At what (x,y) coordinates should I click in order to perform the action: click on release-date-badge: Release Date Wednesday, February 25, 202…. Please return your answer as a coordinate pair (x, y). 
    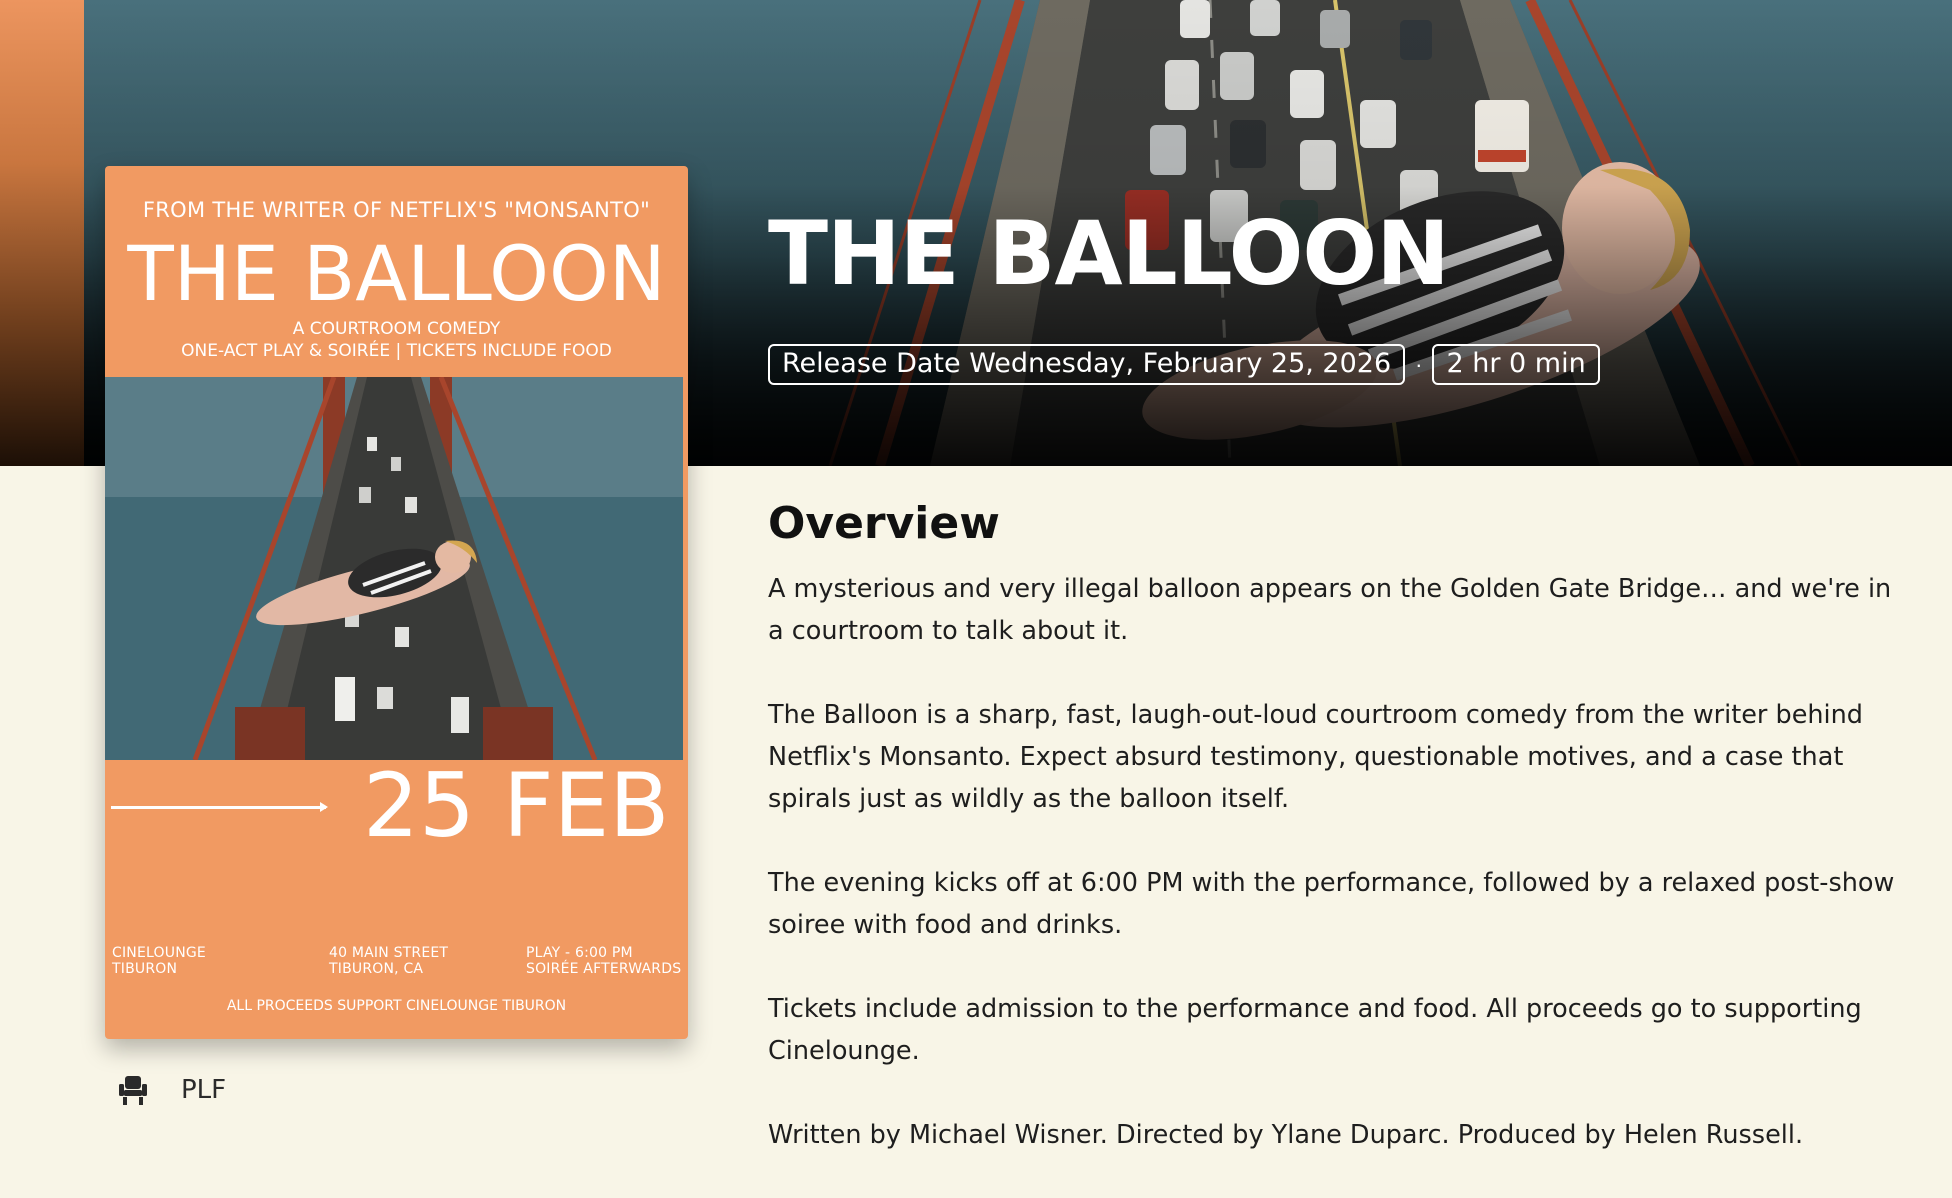
    Looking at the image, I should click on (1087, 364).